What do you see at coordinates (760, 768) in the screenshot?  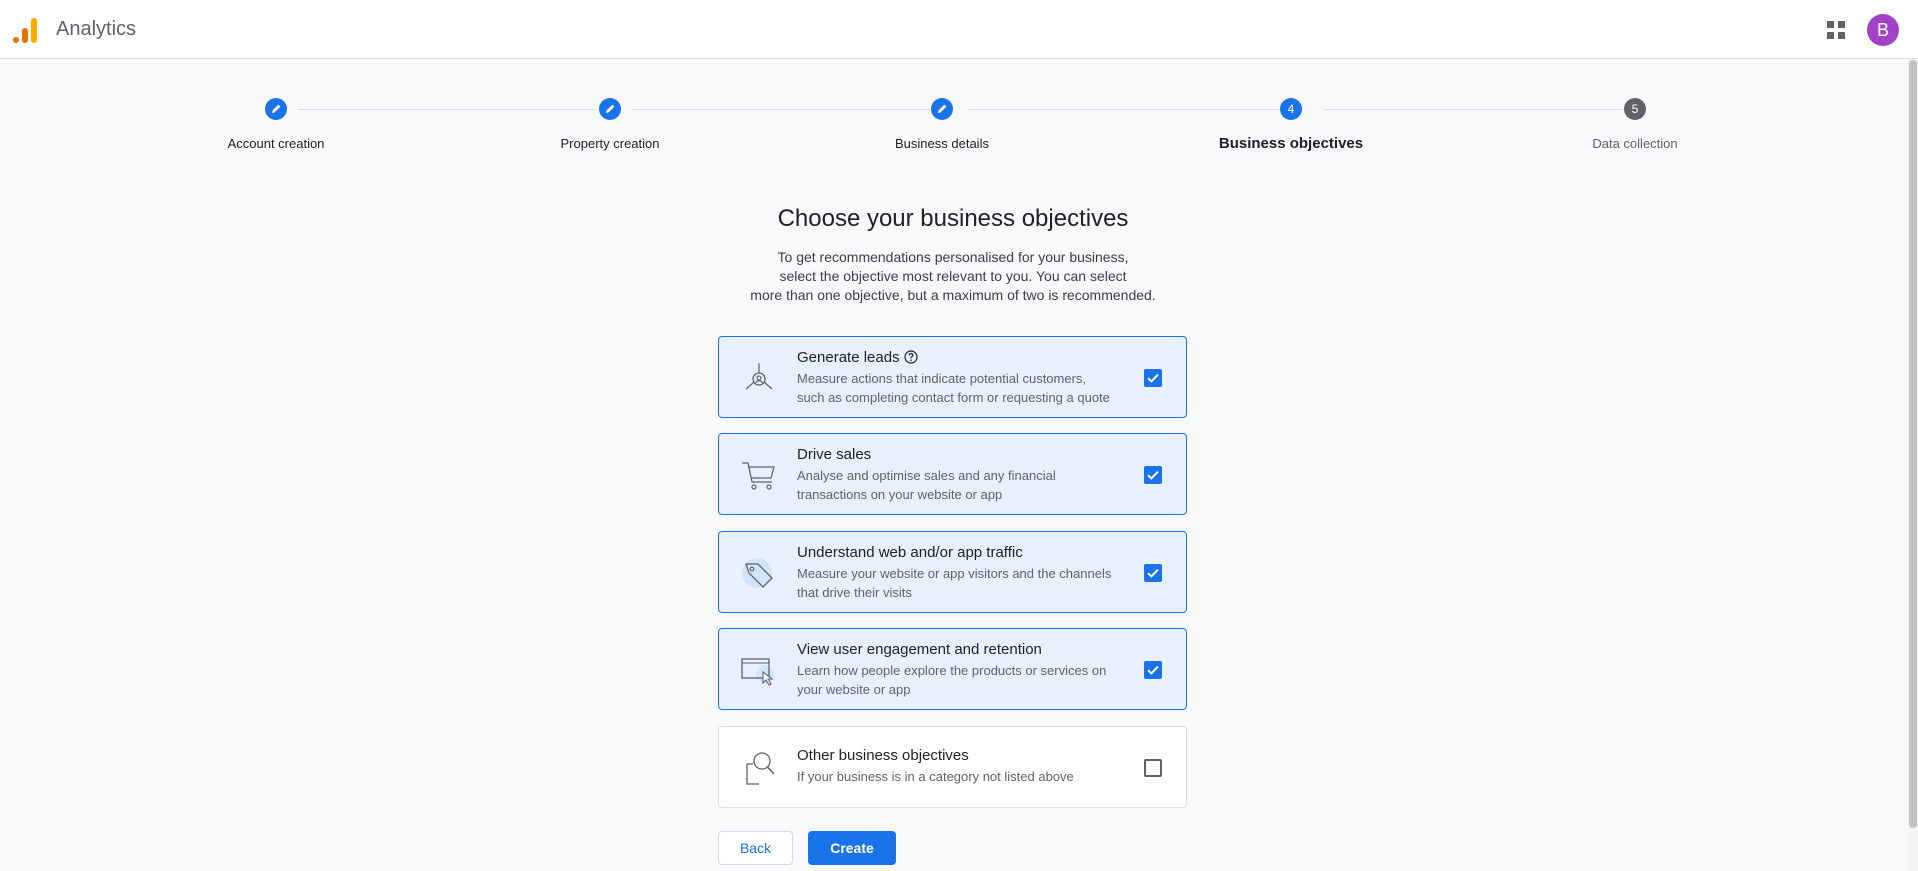 I see `magnifier-document-icon` at bounding box center [760, 768].